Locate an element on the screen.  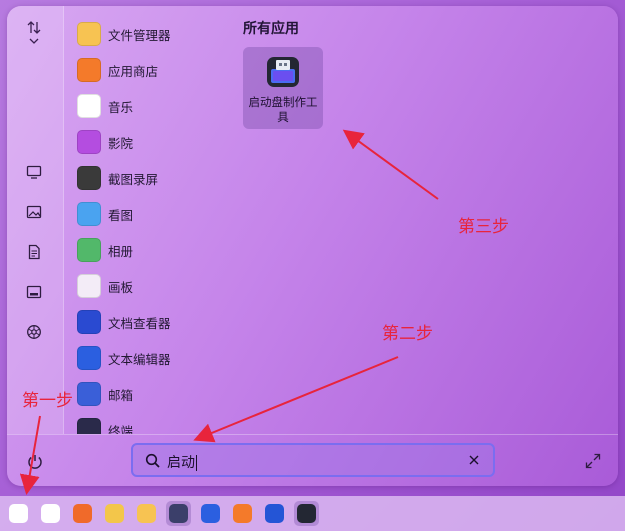
section-title: 所有应用 is located at coordinates (271, 29).